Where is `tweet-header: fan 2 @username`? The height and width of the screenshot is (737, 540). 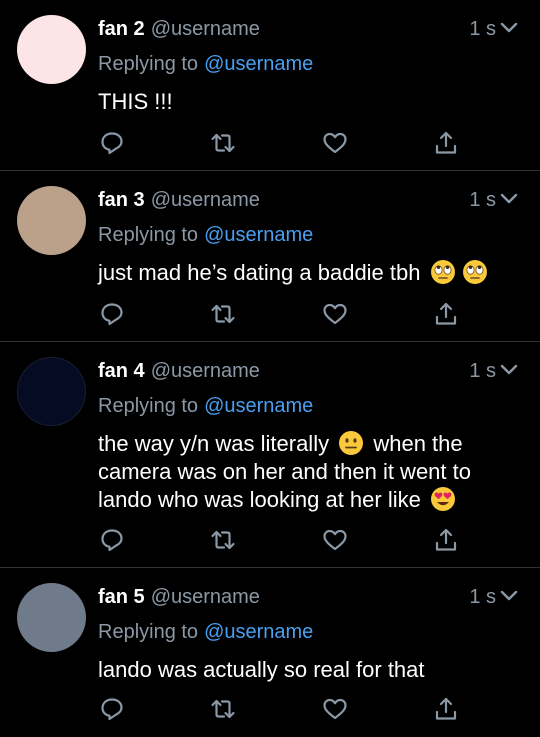 tweet-header: fan 2 @username is located at coordinates (179, 29).